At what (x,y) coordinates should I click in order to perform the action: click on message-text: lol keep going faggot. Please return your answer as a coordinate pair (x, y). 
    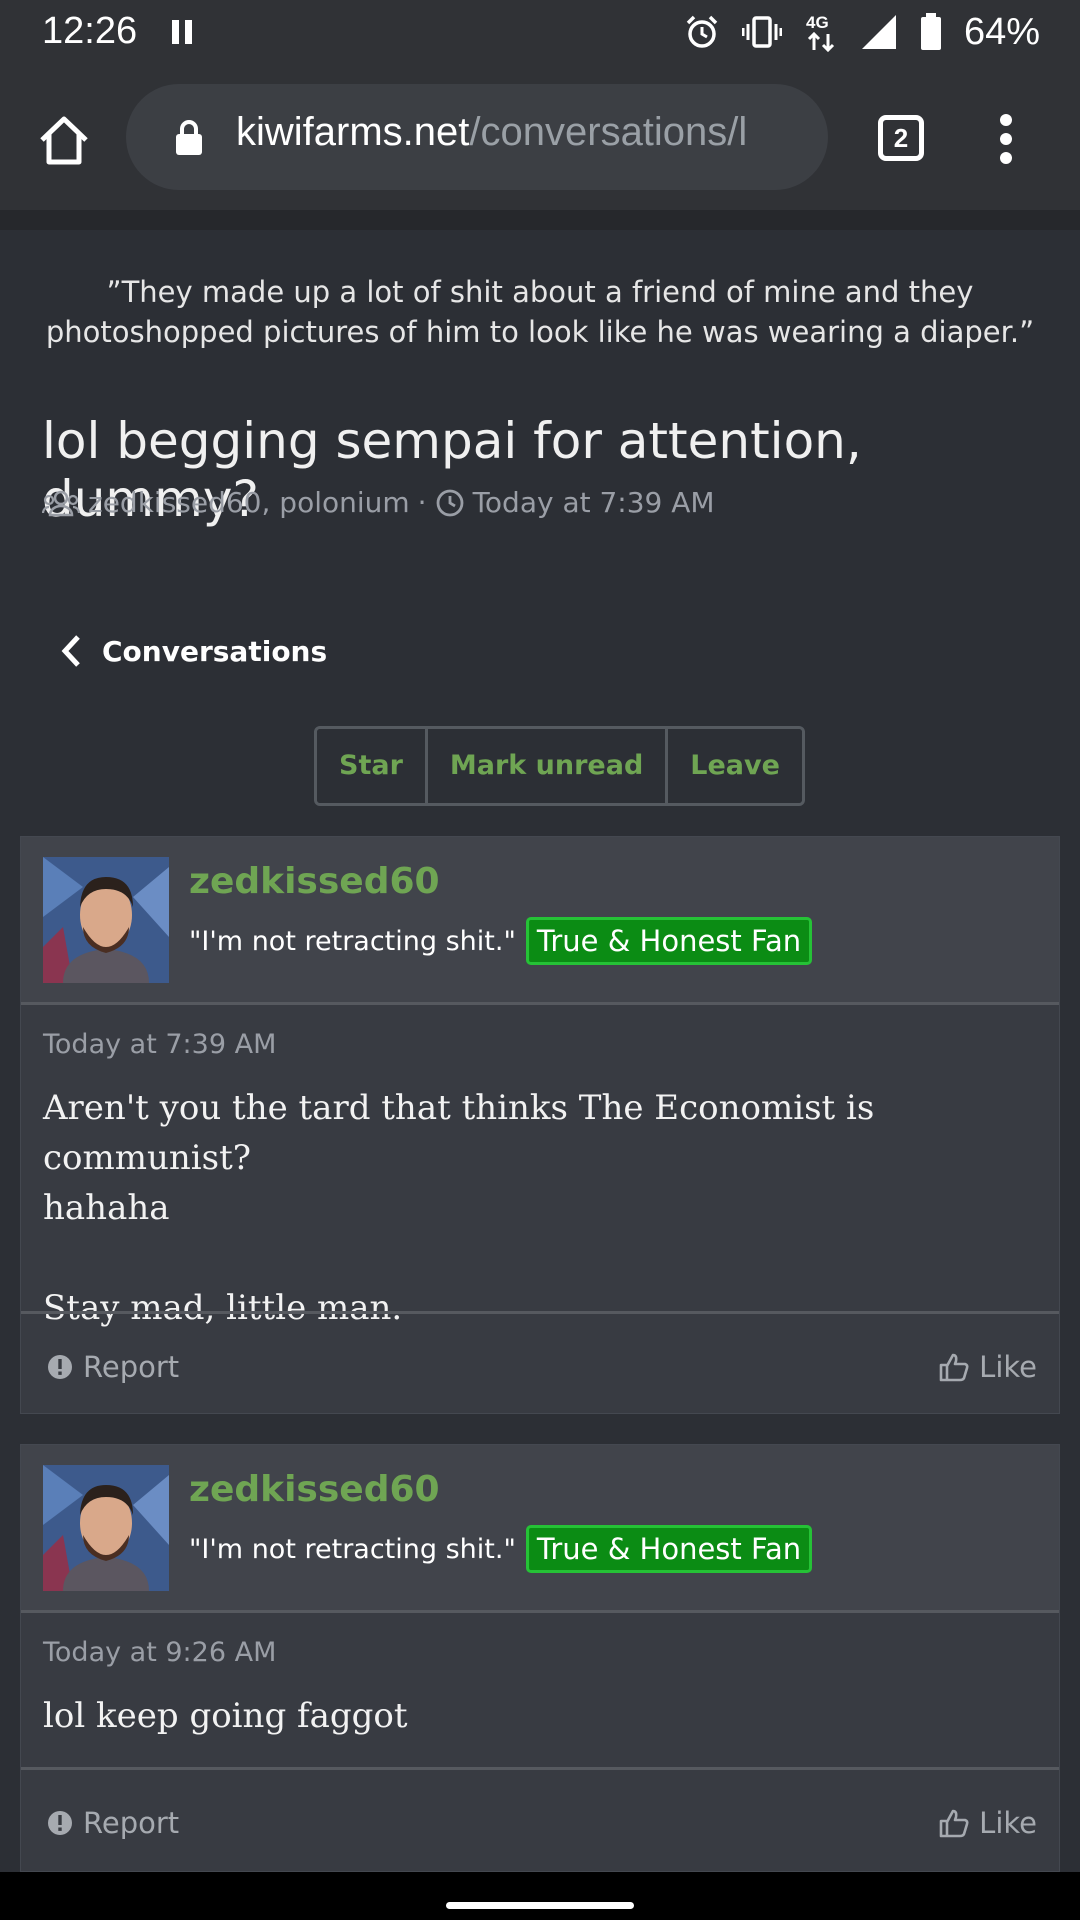
    Looking at the image, I should click on (543, 1716).